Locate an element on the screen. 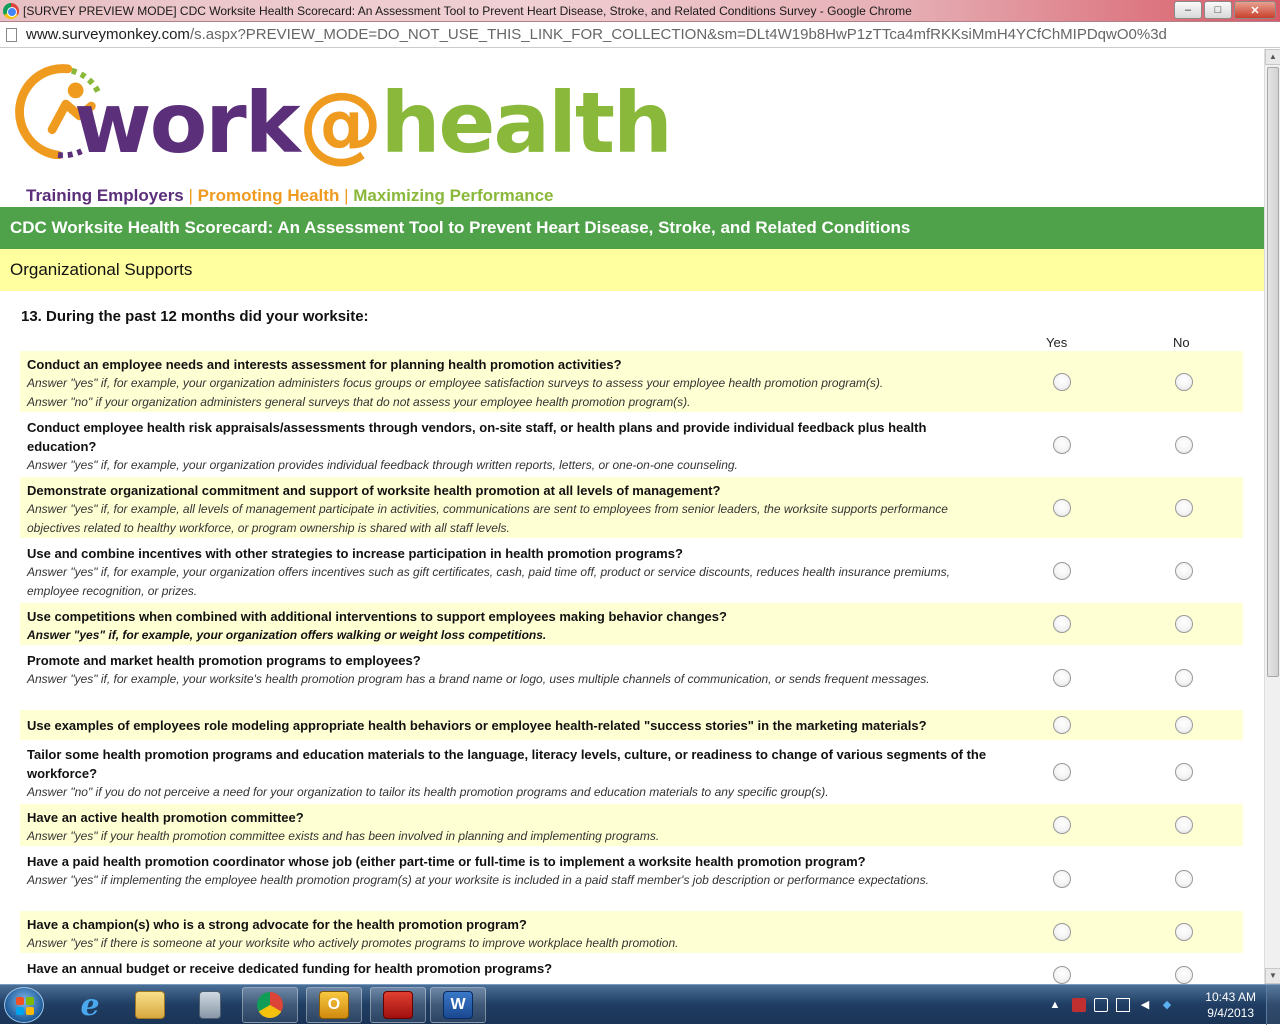 Image resolution: width=1280 pixels, height=1025 pixels. taskbar-acrobat is located at coordinates (398, 1005).